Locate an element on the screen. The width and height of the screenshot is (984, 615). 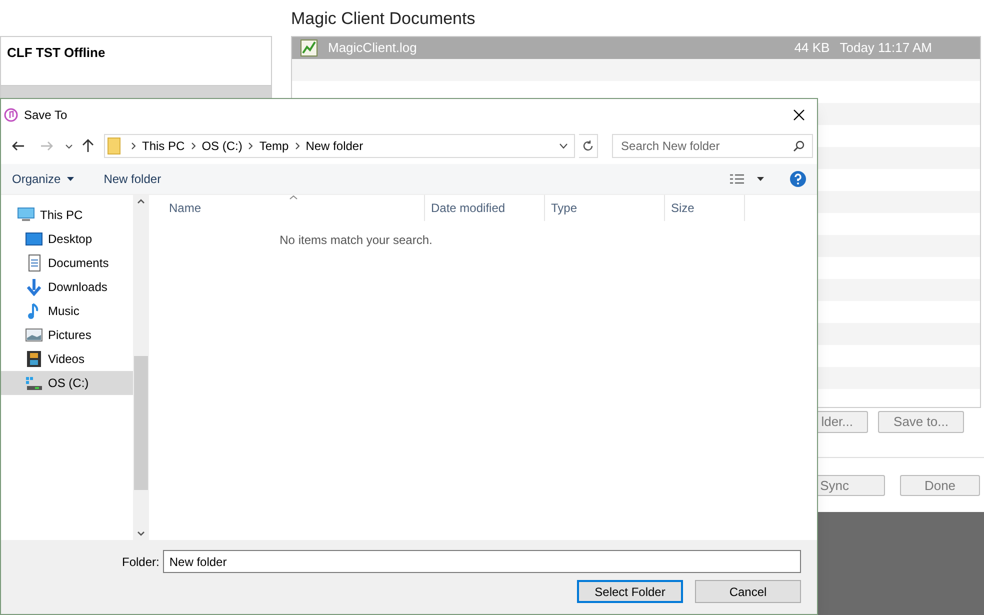
pc-icon is located at coordinates (26, 215).